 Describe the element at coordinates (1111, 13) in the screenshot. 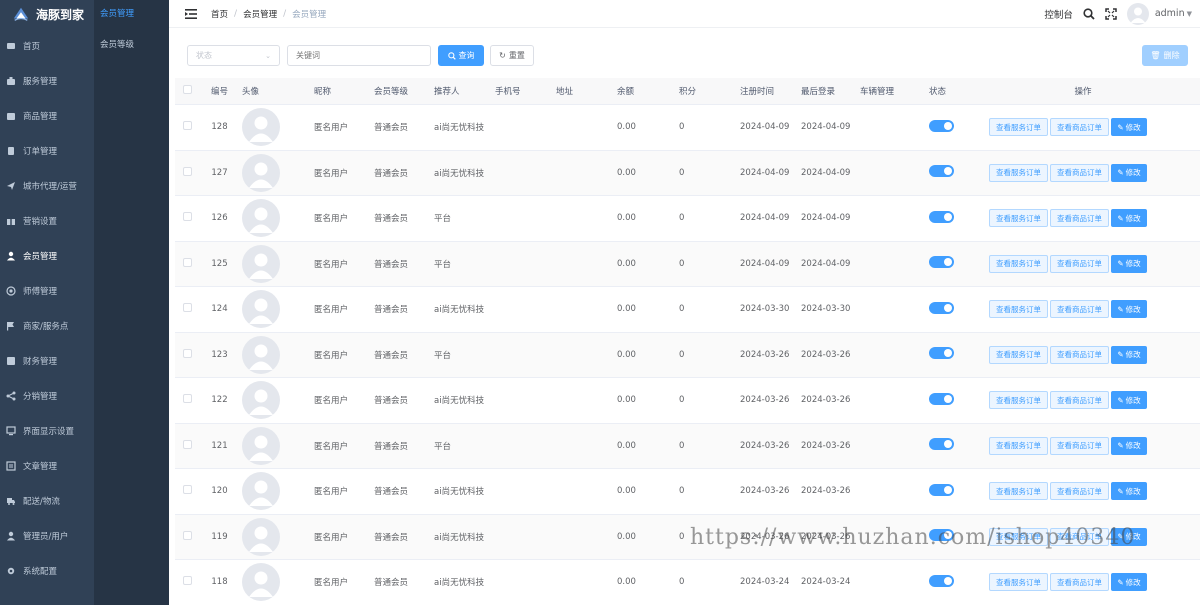

I see `fullscreen-icon` at that location.